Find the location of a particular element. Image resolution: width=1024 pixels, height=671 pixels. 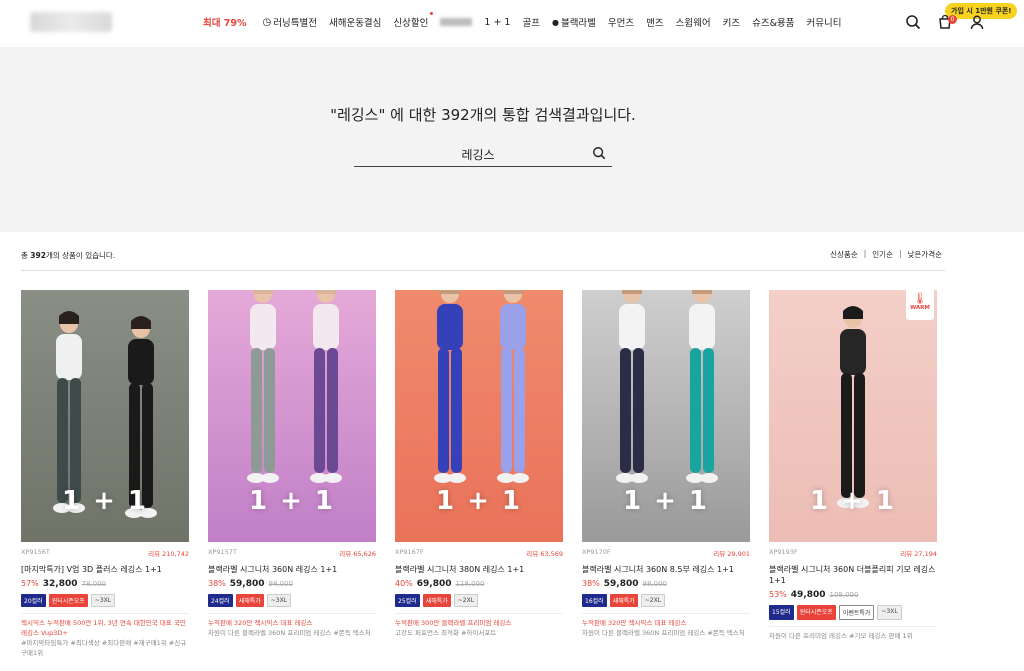

nav-item-13: 커뮤니티 is located at coordinates (823, 22).